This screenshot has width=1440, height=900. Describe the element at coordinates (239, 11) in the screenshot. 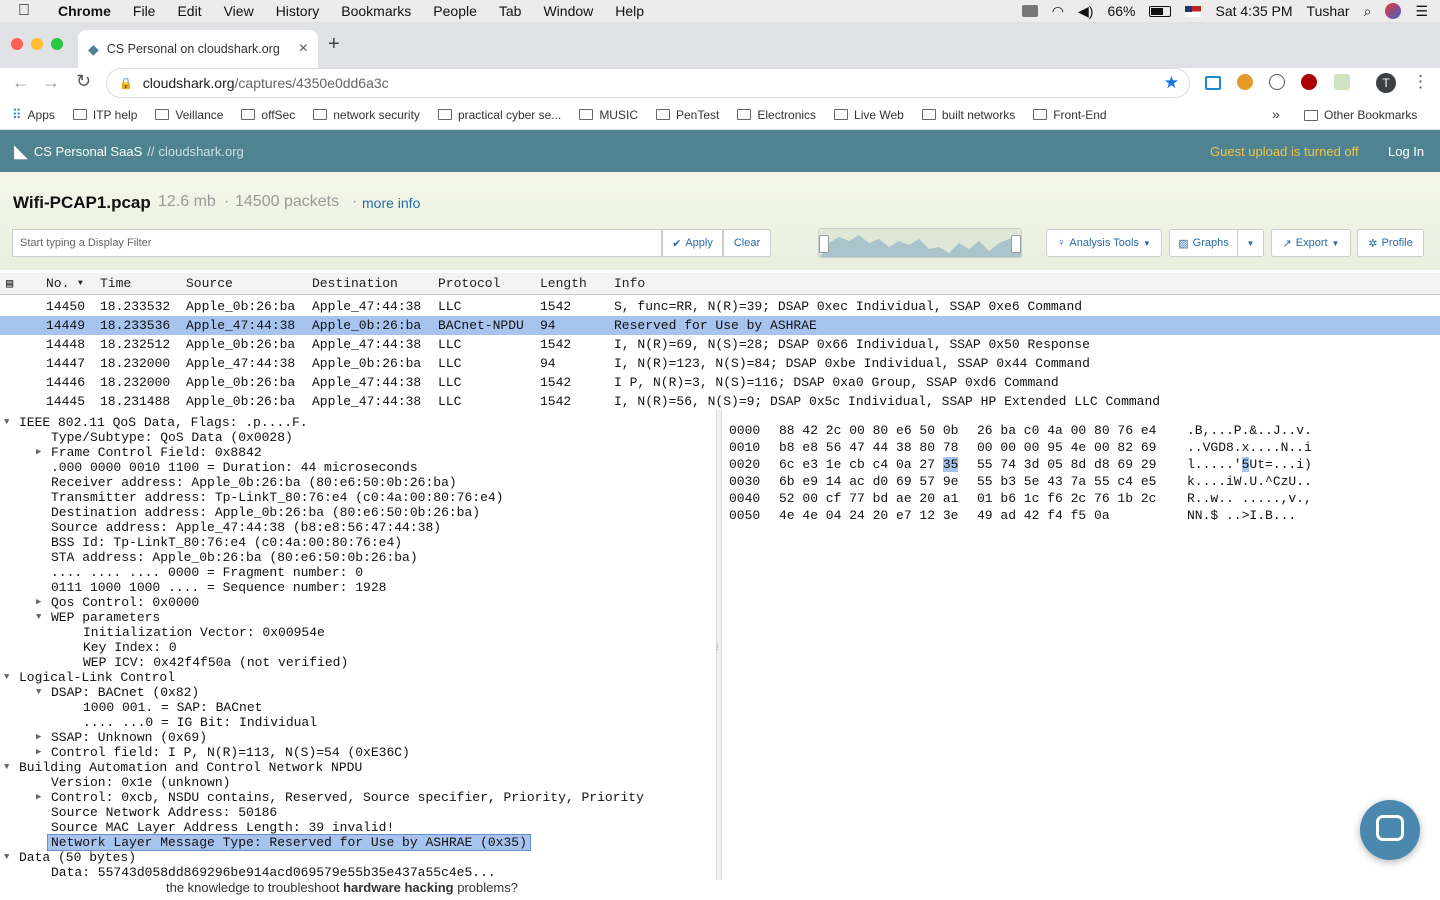

I see `menu-view: View` at that location.